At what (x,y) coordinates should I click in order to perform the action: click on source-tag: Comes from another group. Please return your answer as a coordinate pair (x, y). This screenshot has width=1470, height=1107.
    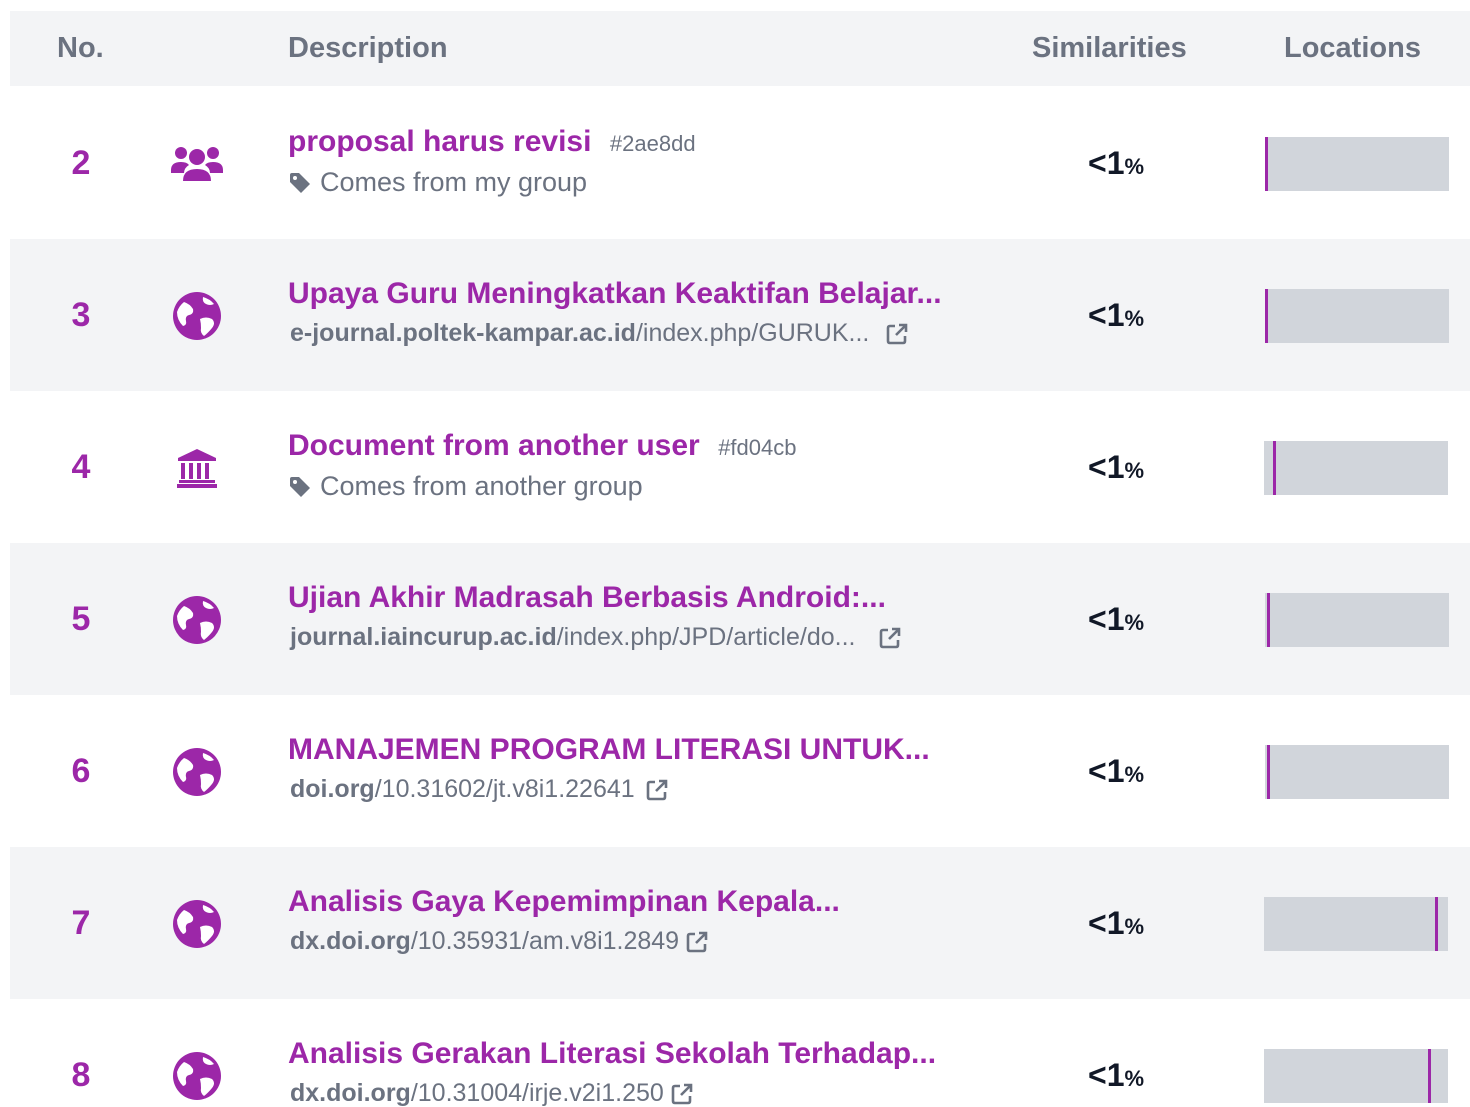
    Looking at the image, I should click on (465, 486).